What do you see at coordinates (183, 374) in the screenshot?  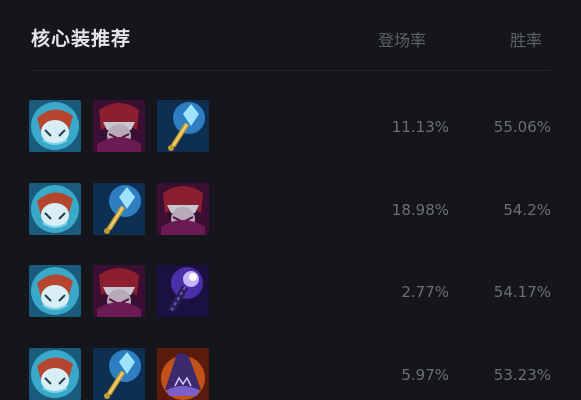 I see `rabadon-deathcap-icon` at bounding box center [183, 374].